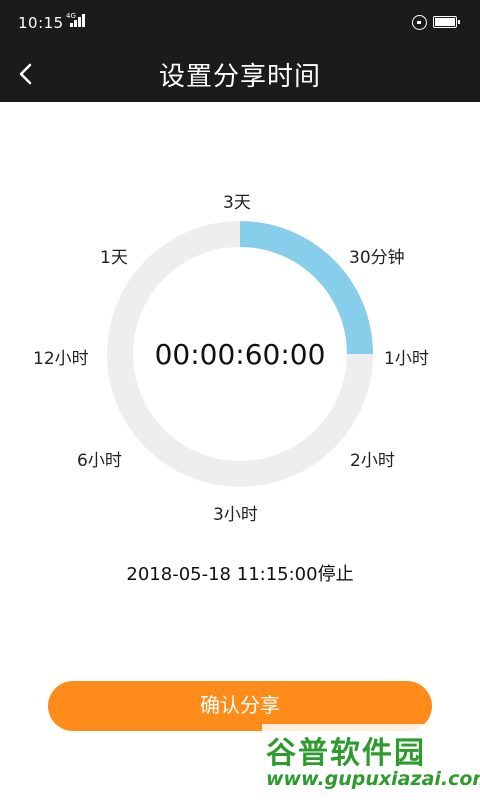  What do you see at coordinates (406, 356) in the screenshot?
I see `dial-label-1-hour: 1小时` at bounding box center [406, 356].